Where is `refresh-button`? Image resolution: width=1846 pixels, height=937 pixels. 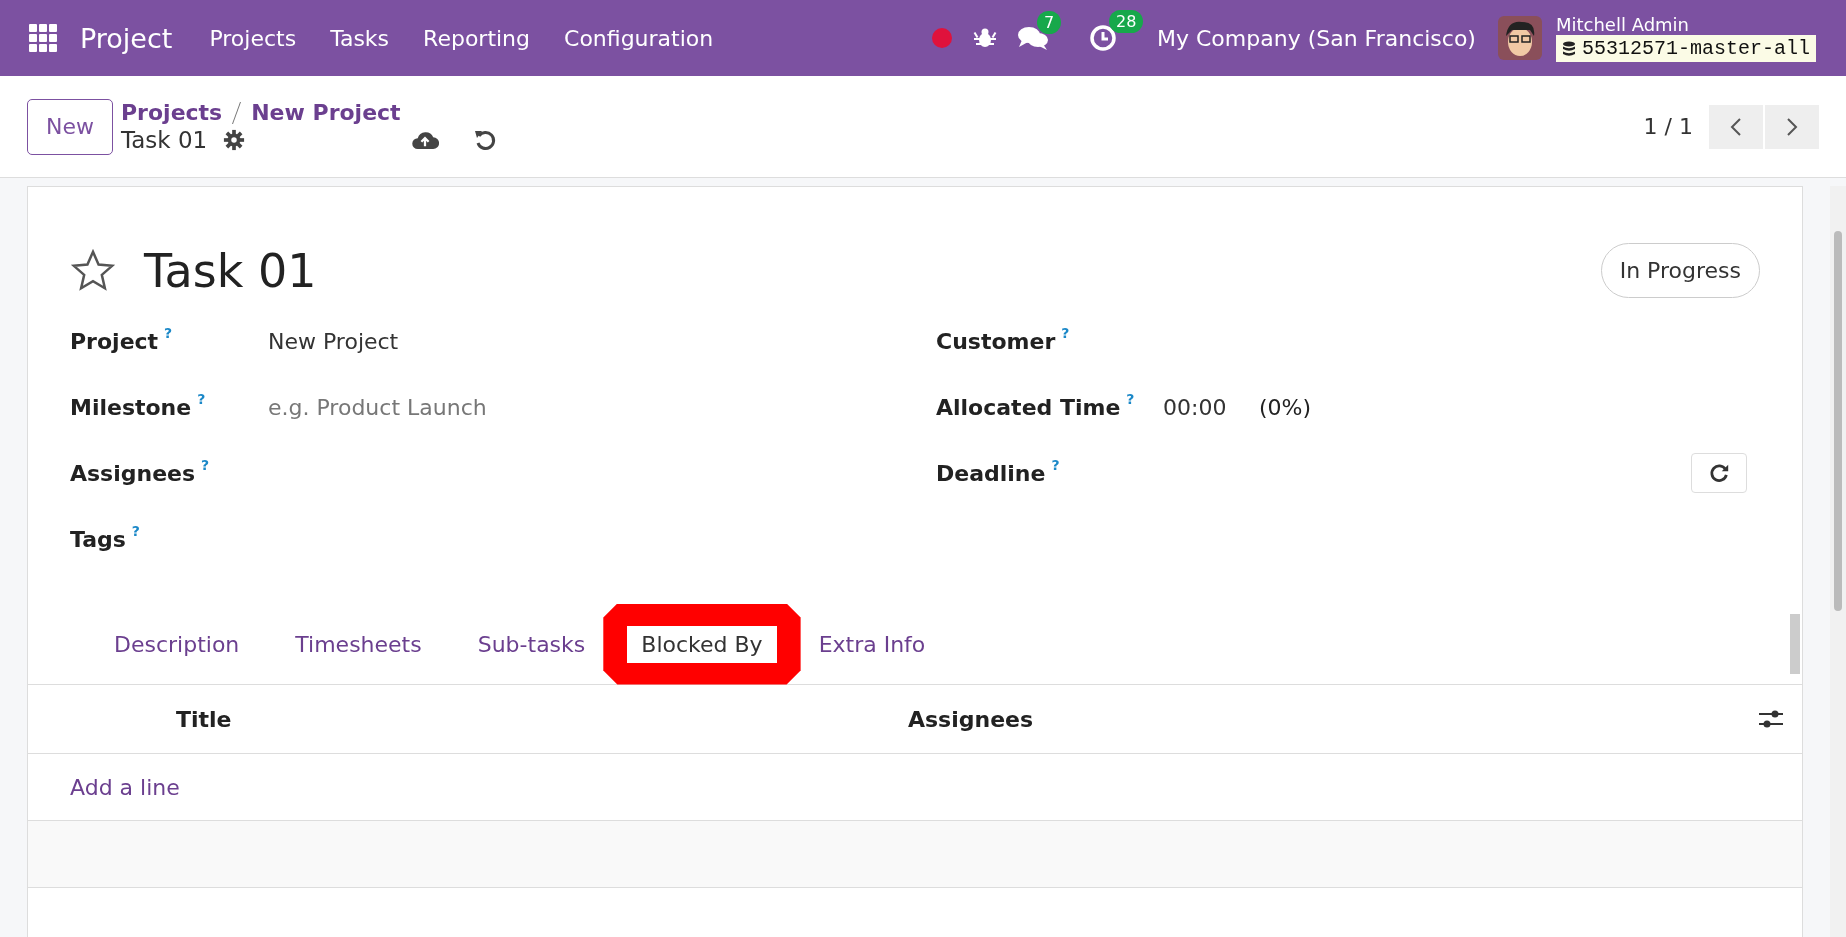
refresh-button is located at coordinates (1719, 473).